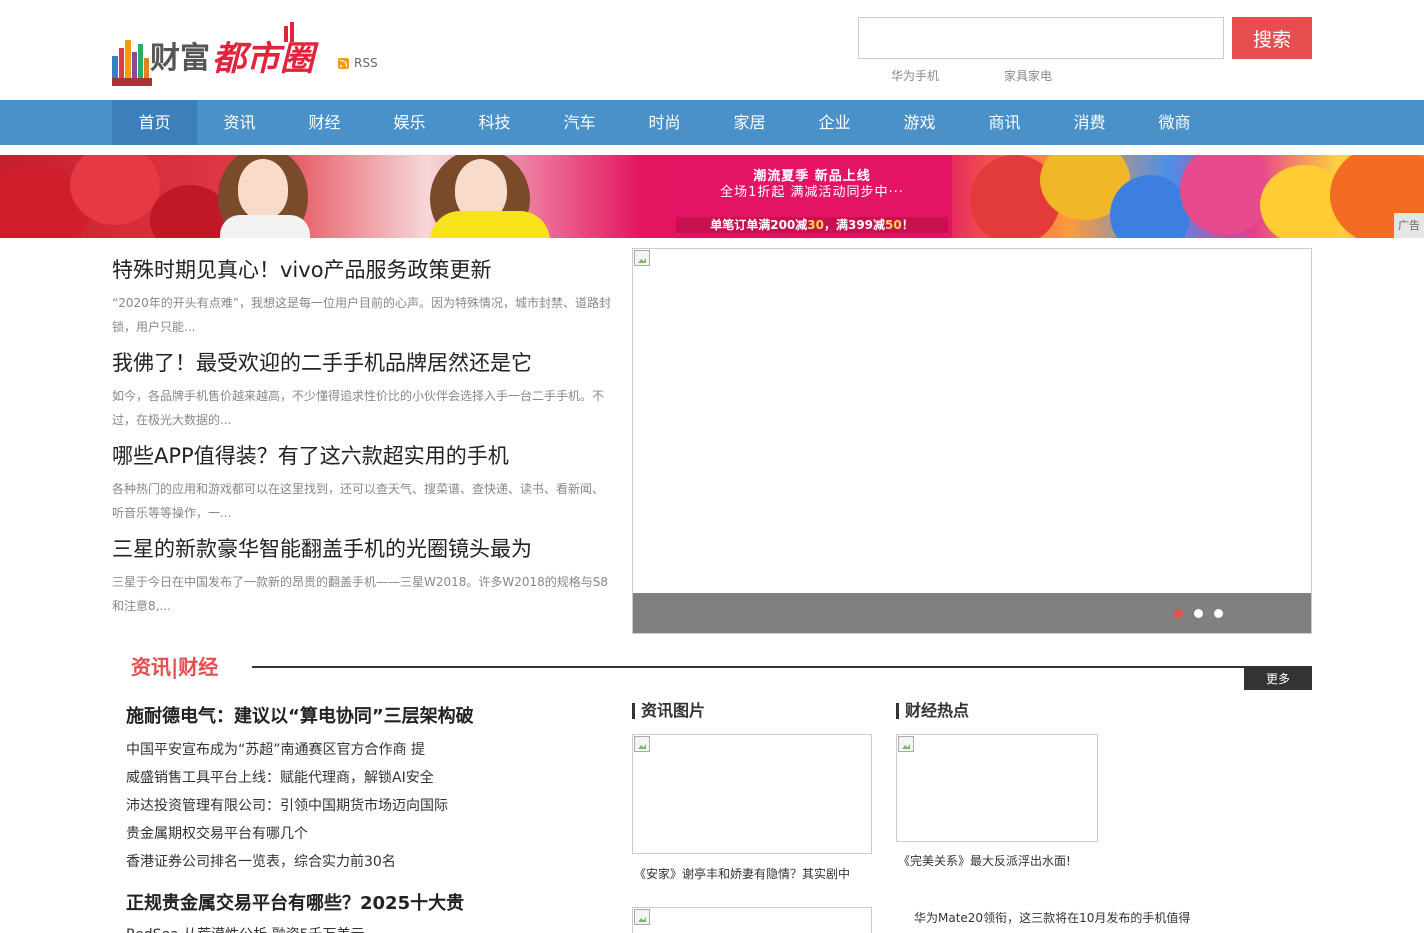 This screenshot has width=1424, height=933. I want to click on nav-item-consumer: 消费, so click(1089, 122).